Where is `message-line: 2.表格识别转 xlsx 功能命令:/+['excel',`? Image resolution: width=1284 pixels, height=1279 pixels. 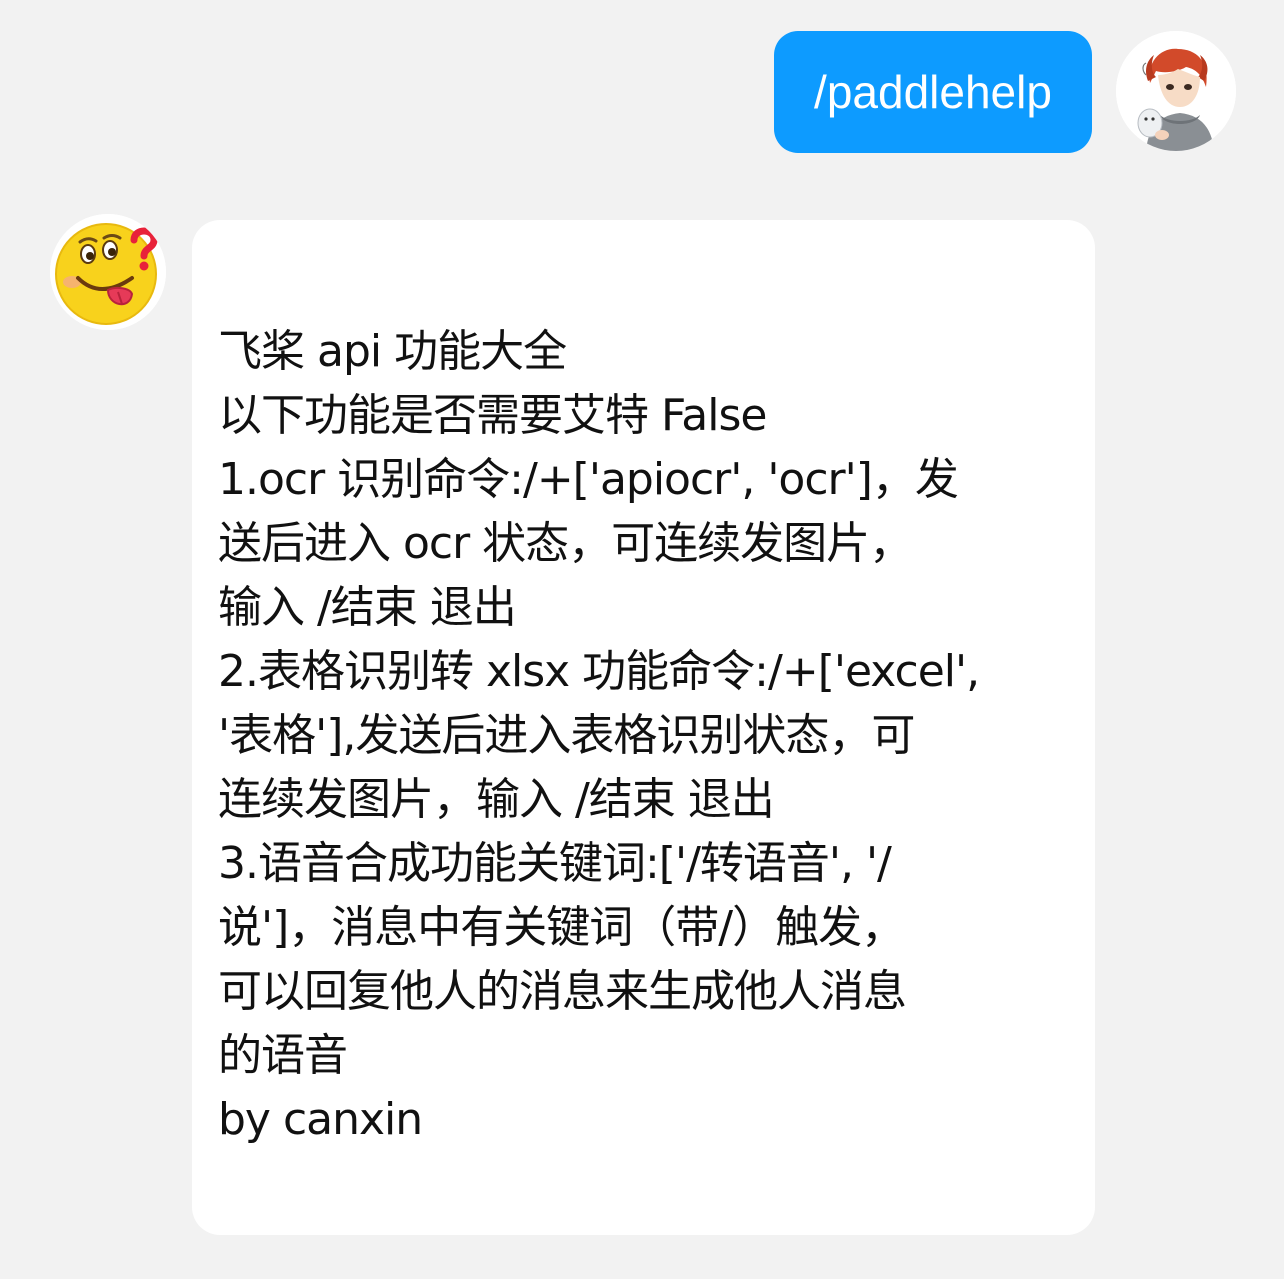
message-line: 2.表格识别转 xlsx 功能命令:/+['excel', is located at coordinates (599, 671).